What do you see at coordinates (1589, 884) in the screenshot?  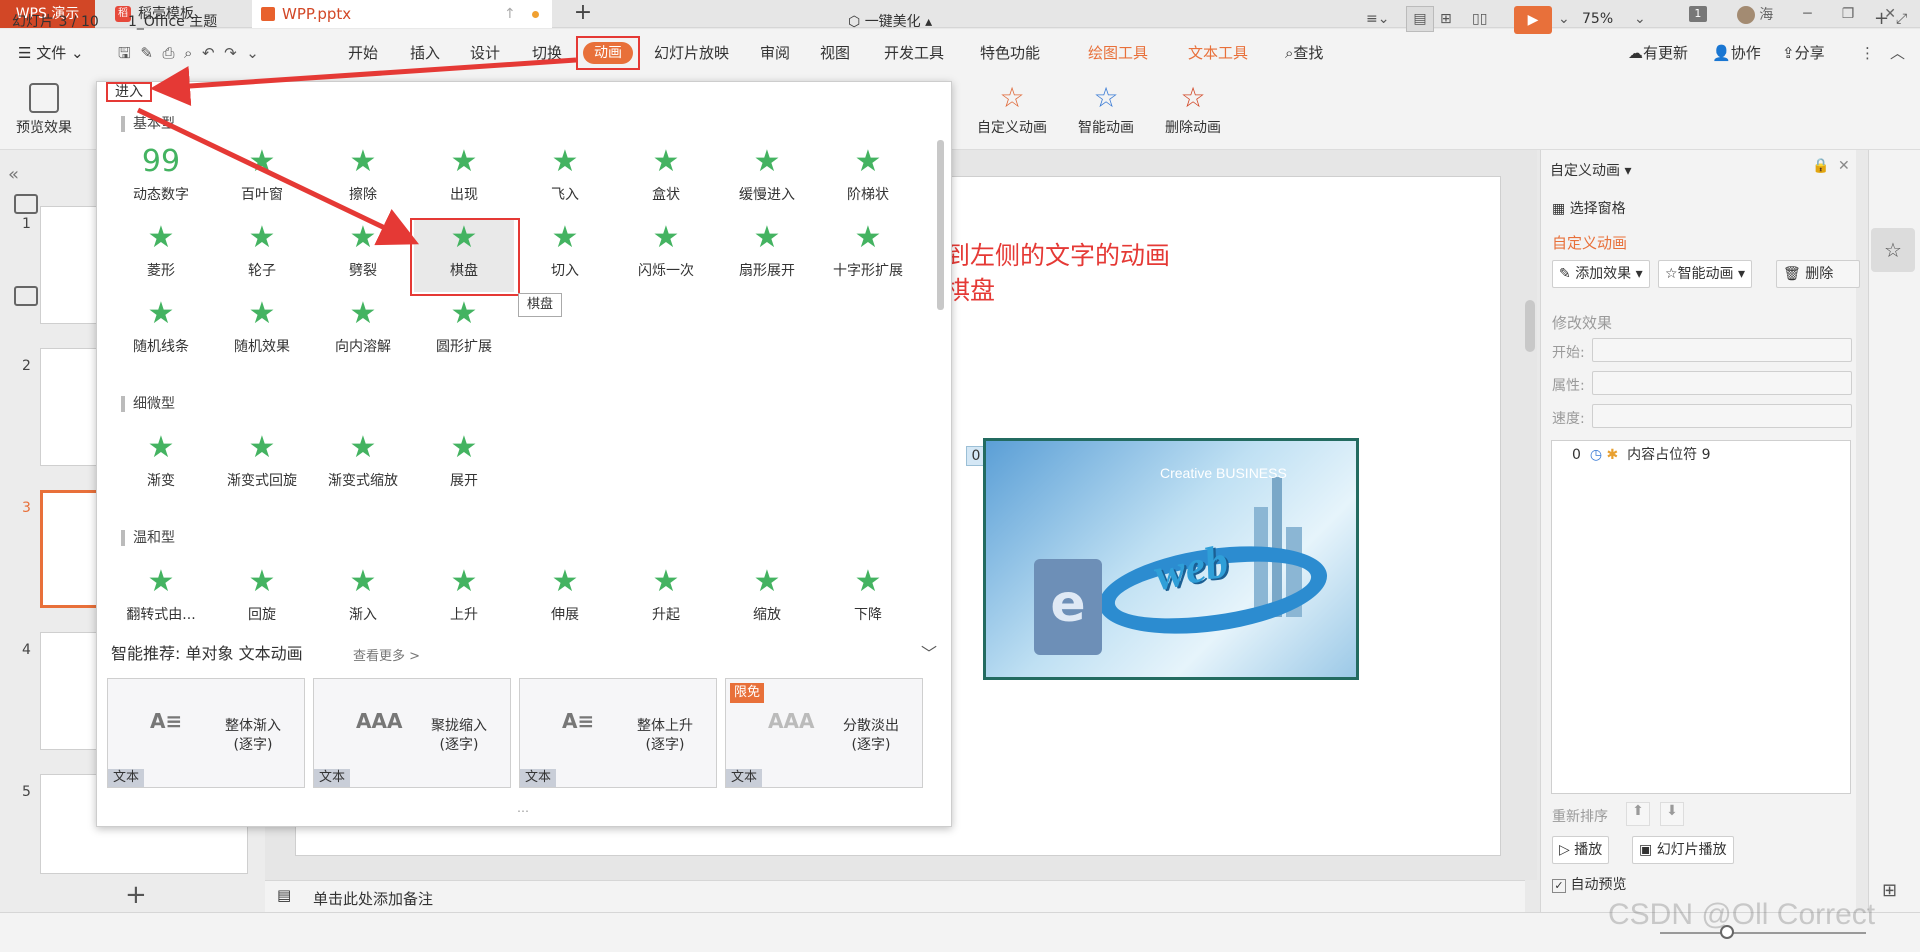 I see `auto-preview-checkbox: ✓ 自动预览` at bounding box center [1589, 884].